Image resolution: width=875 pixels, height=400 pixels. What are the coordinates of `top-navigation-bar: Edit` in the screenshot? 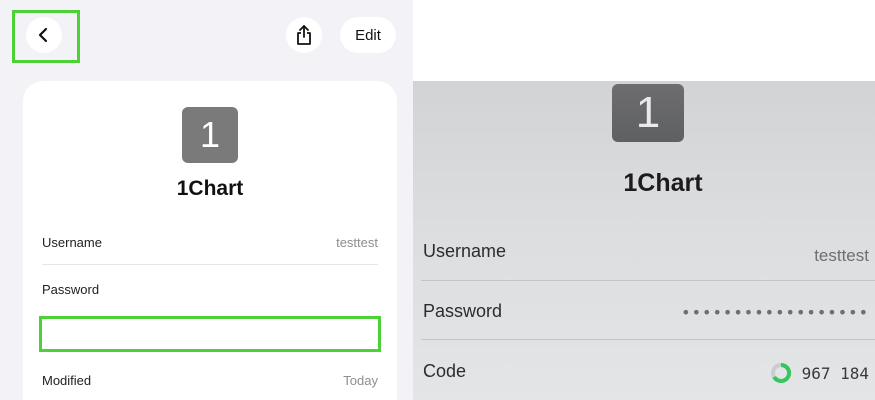 It's located at (206, 40).